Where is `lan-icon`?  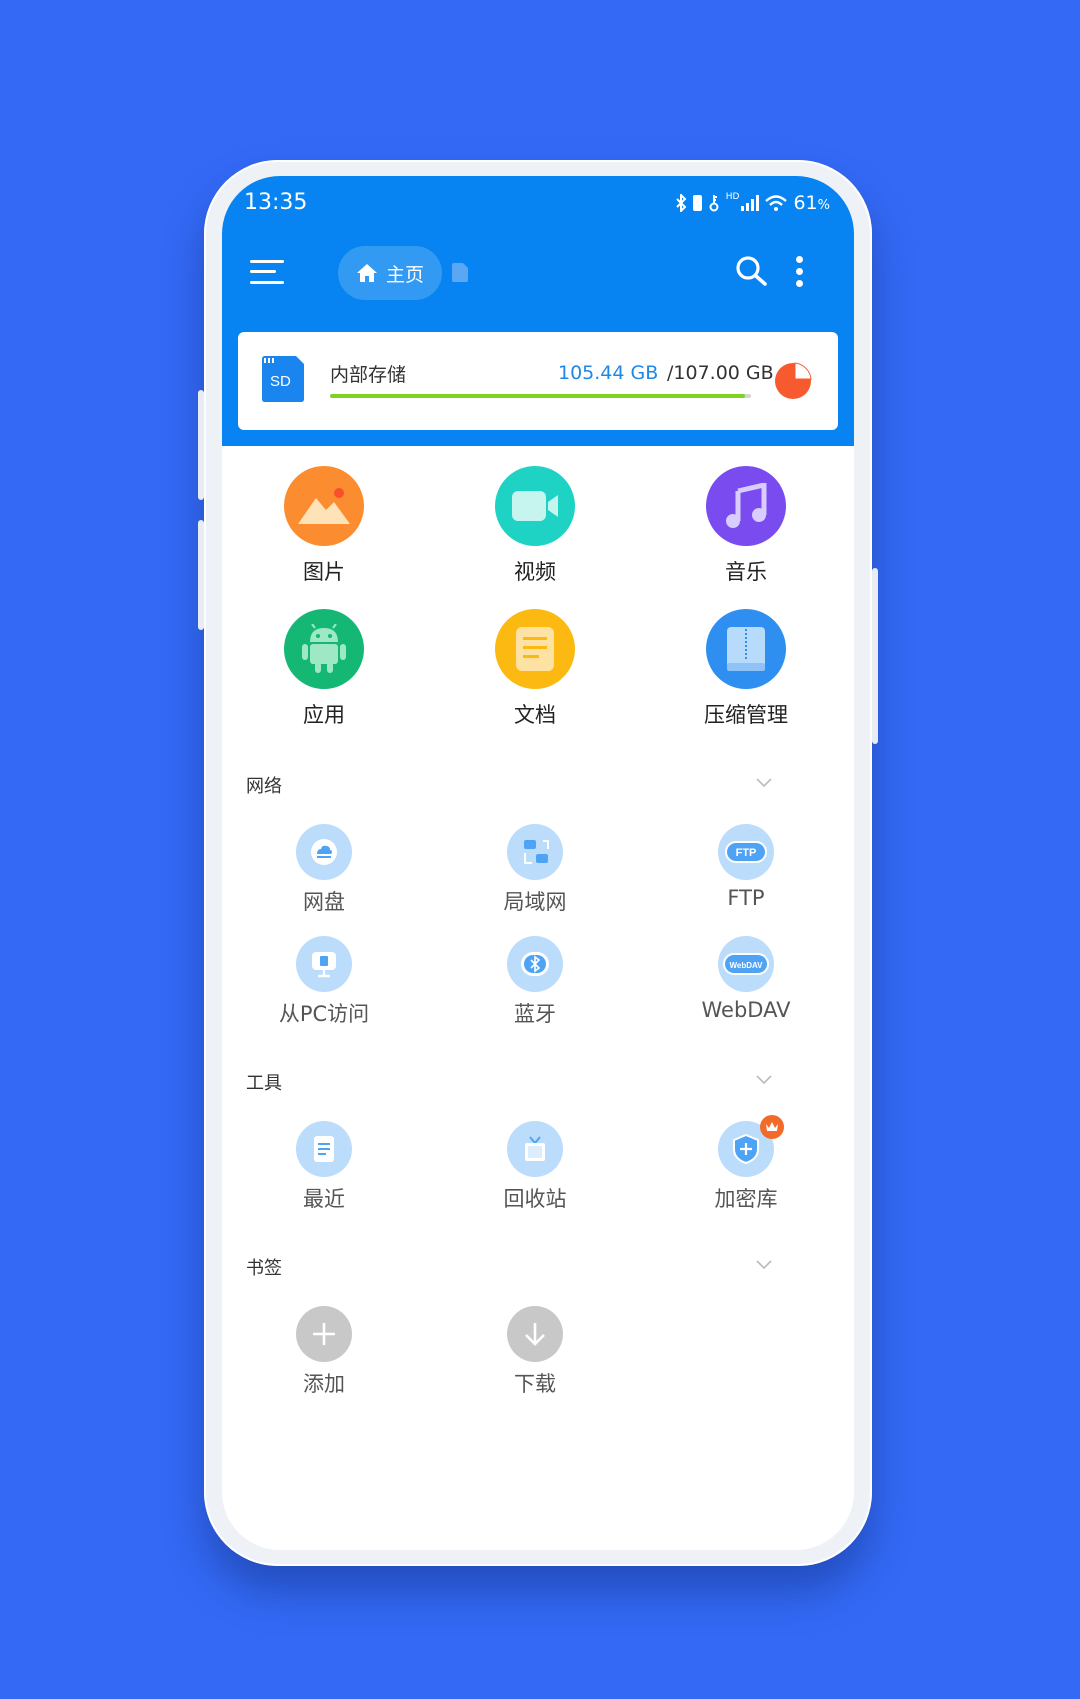
lan-icon is located at coordinates (535, 852).